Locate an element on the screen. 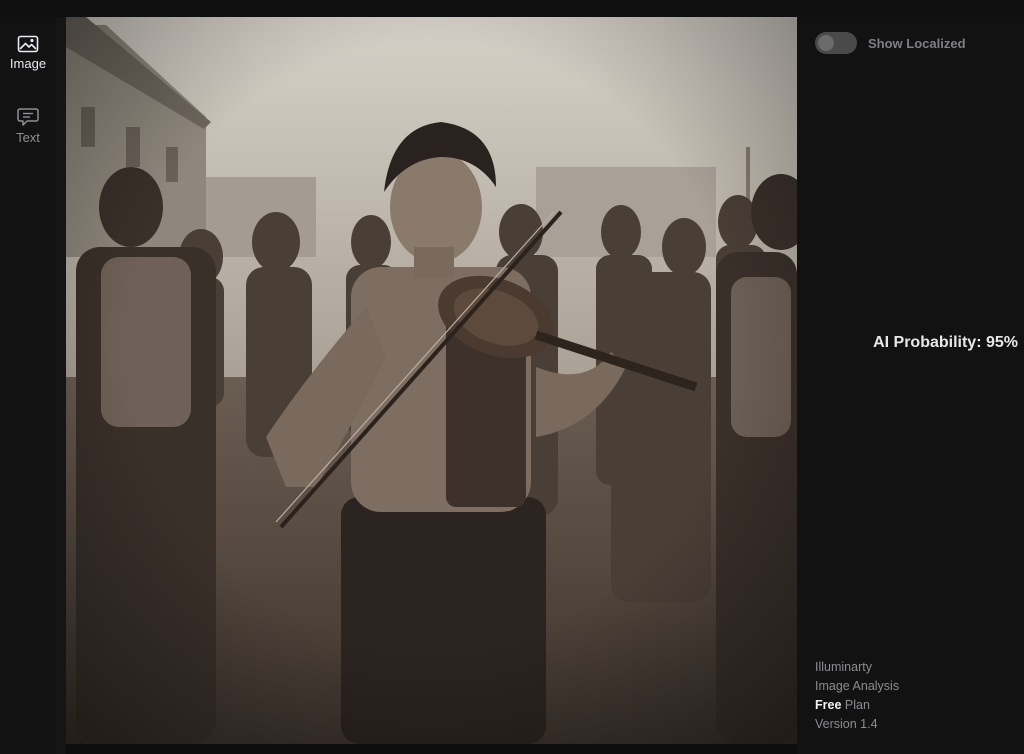  image-bottom-edge is located at coordinates (431, 749).